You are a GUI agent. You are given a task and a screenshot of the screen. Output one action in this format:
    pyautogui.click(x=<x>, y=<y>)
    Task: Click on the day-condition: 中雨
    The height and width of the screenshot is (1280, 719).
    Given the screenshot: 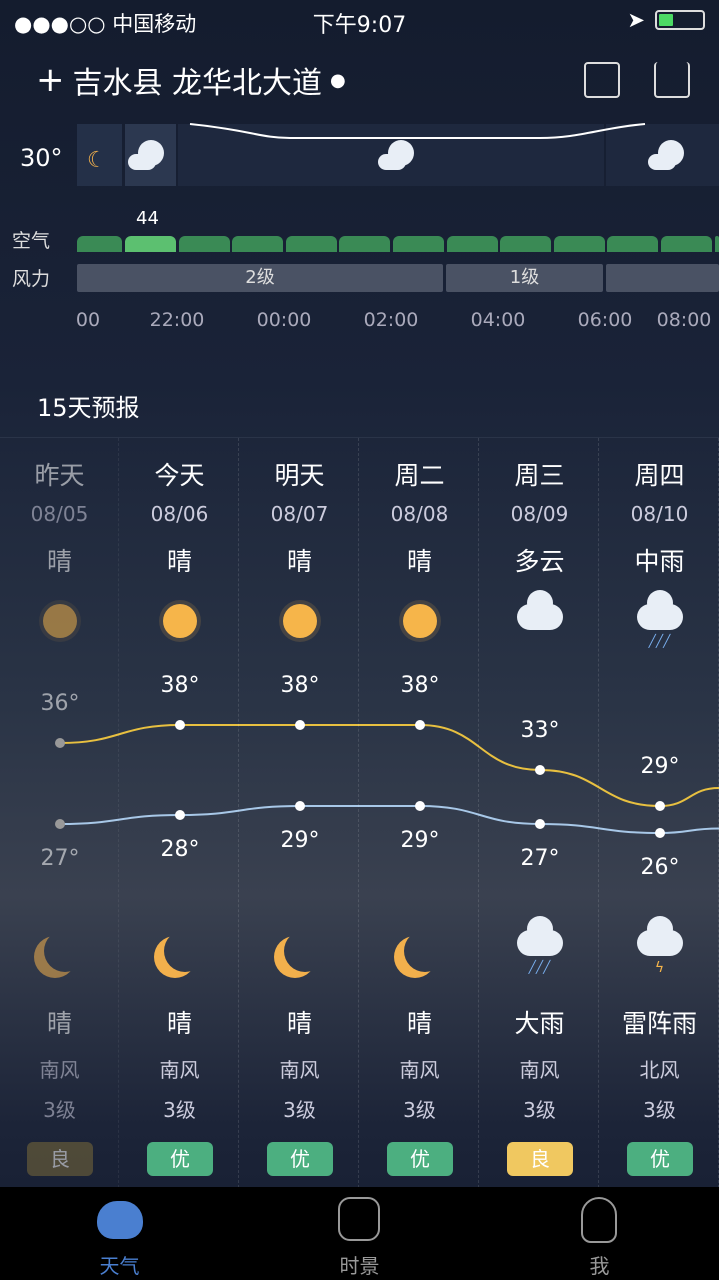 What is the action you would take?
    pyautogui.click(x=659, y=561)
    